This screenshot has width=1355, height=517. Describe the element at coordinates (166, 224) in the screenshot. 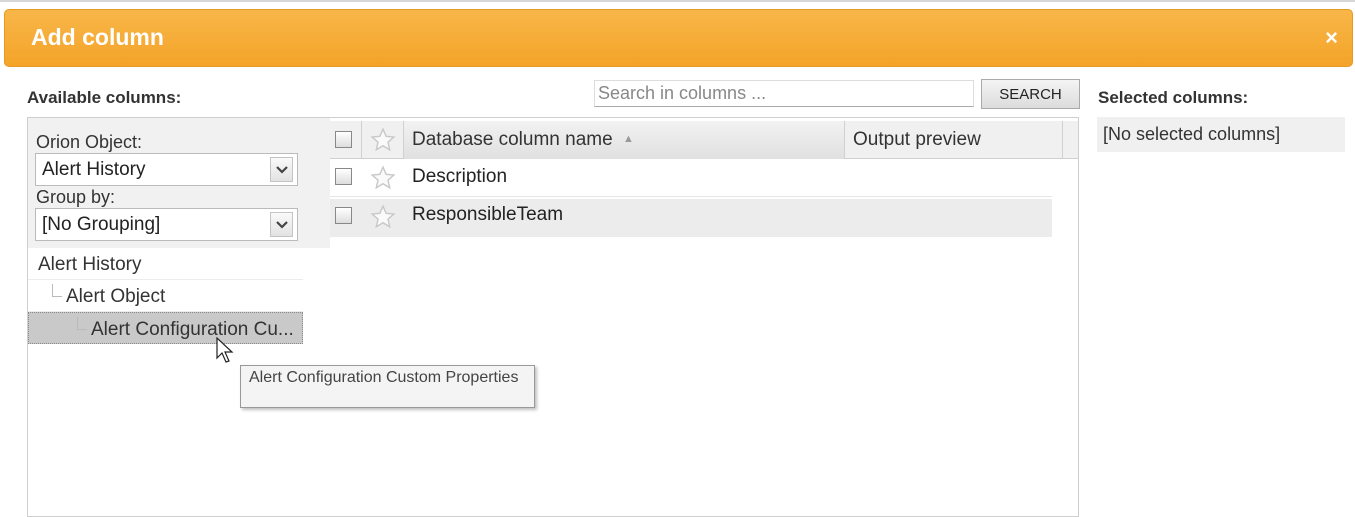

I see `group-by-select: [No Grouping]` at that location.